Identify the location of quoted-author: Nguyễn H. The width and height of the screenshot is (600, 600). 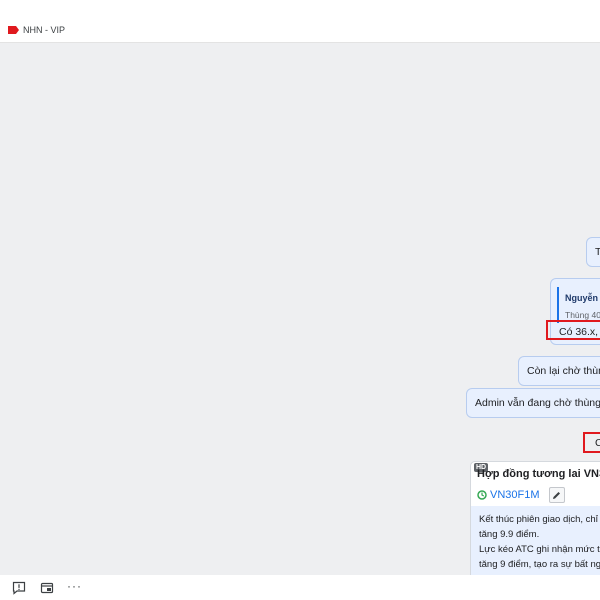
(582, 298).